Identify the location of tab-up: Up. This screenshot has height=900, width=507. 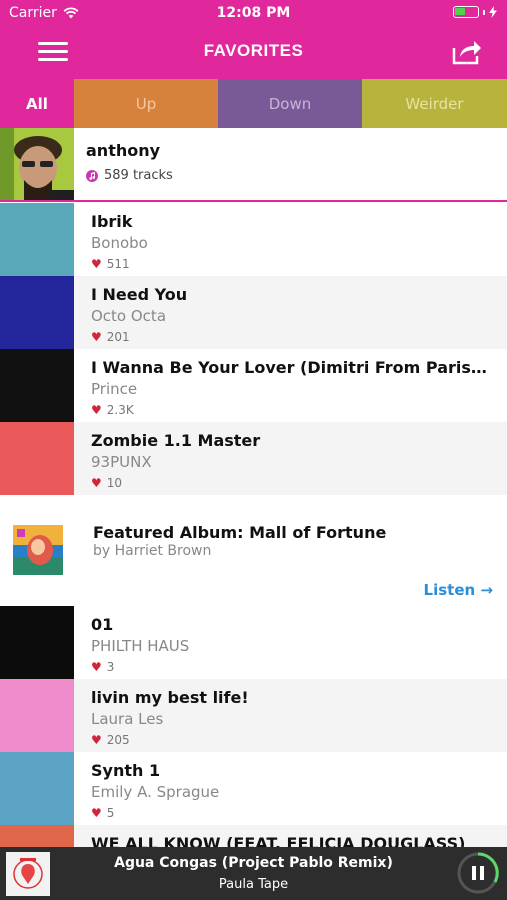
(146, 103).